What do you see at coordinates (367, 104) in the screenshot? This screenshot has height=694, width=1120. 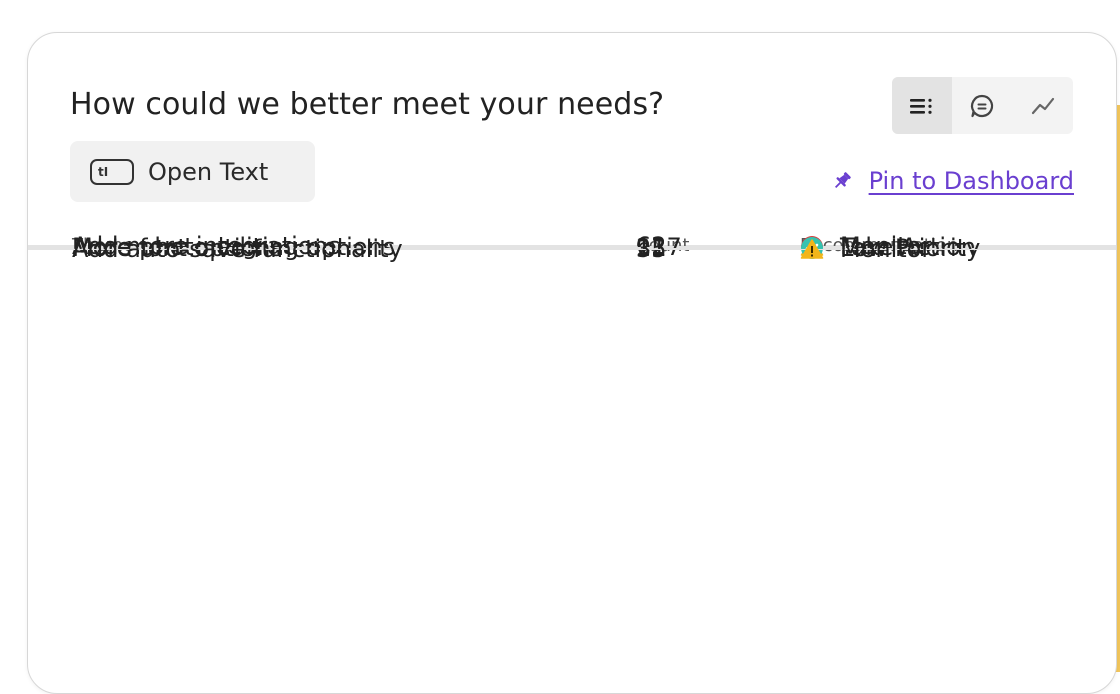 I see `question-title: How could we better meet your needs?` at bounding box center [367, 104].